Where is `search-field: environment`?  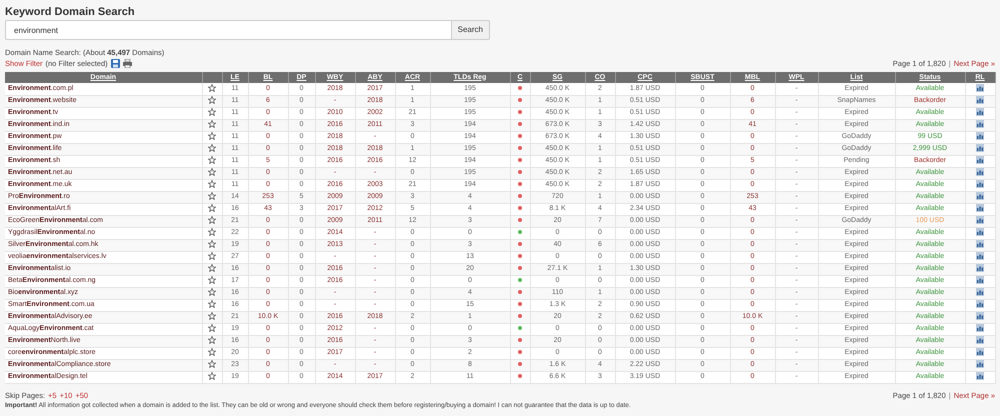 search-field: environment is located at coordinates (228, 30).